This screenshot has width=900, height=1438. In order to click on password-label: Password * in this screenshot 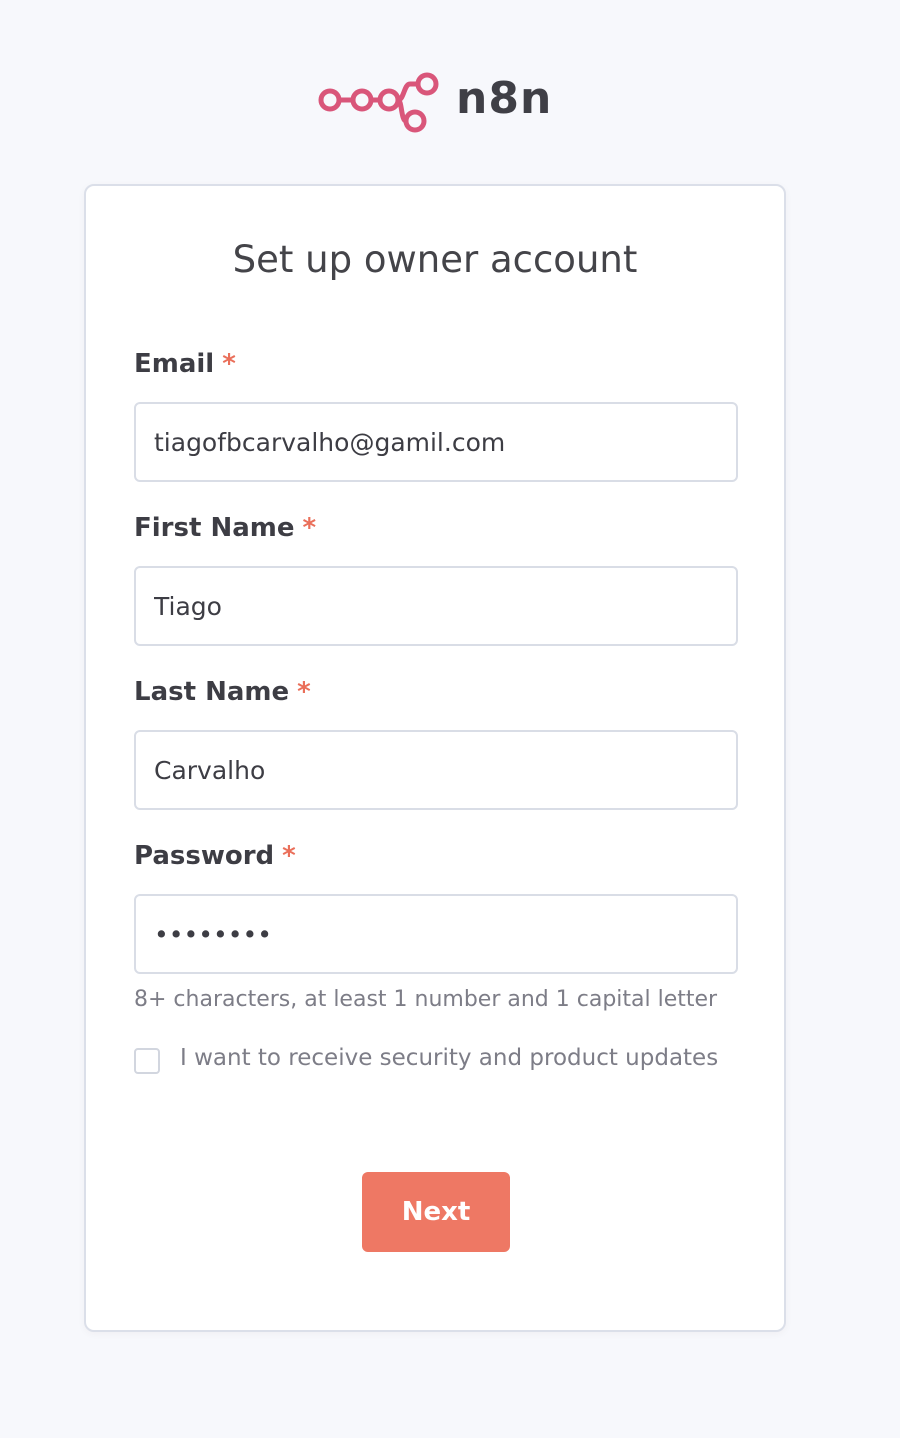, I will do `click(215, 856)`.